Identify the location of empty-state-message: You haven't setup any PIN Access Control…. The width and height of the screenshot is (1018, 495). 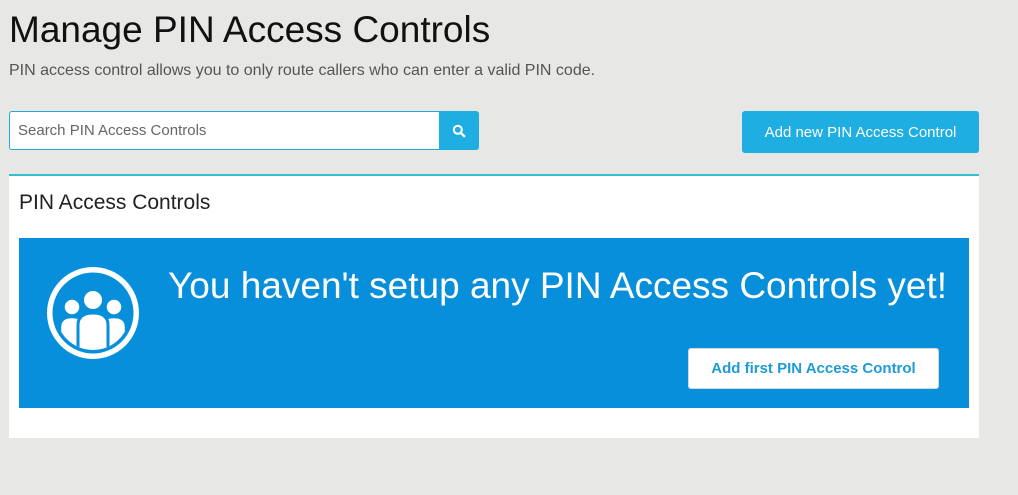
(558, 285).